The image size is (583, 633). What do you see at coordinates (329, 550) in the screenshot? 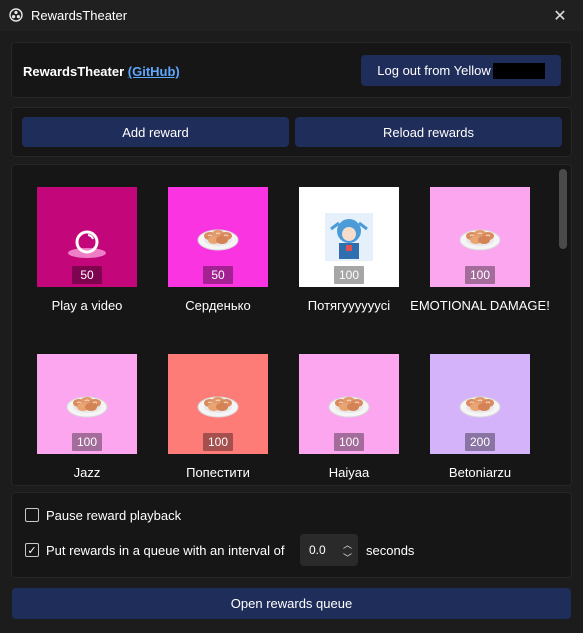
I see `interval-spinbox: 0.0 ︿ ﹀` at bounding box center [329, 550].